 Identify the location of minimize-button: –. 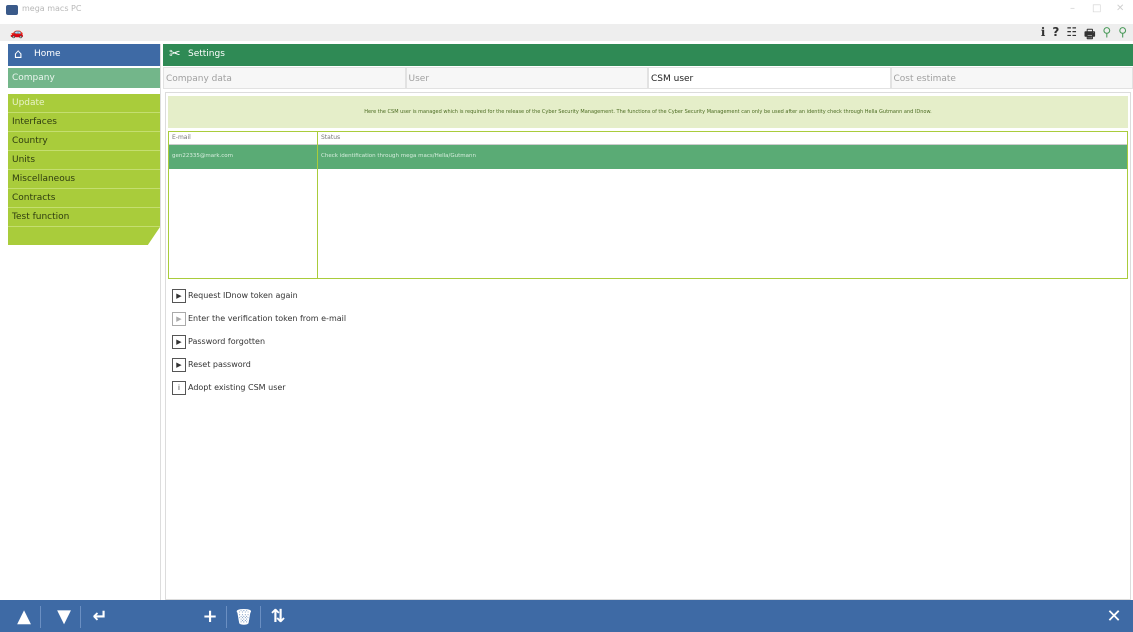
(1072, 8).